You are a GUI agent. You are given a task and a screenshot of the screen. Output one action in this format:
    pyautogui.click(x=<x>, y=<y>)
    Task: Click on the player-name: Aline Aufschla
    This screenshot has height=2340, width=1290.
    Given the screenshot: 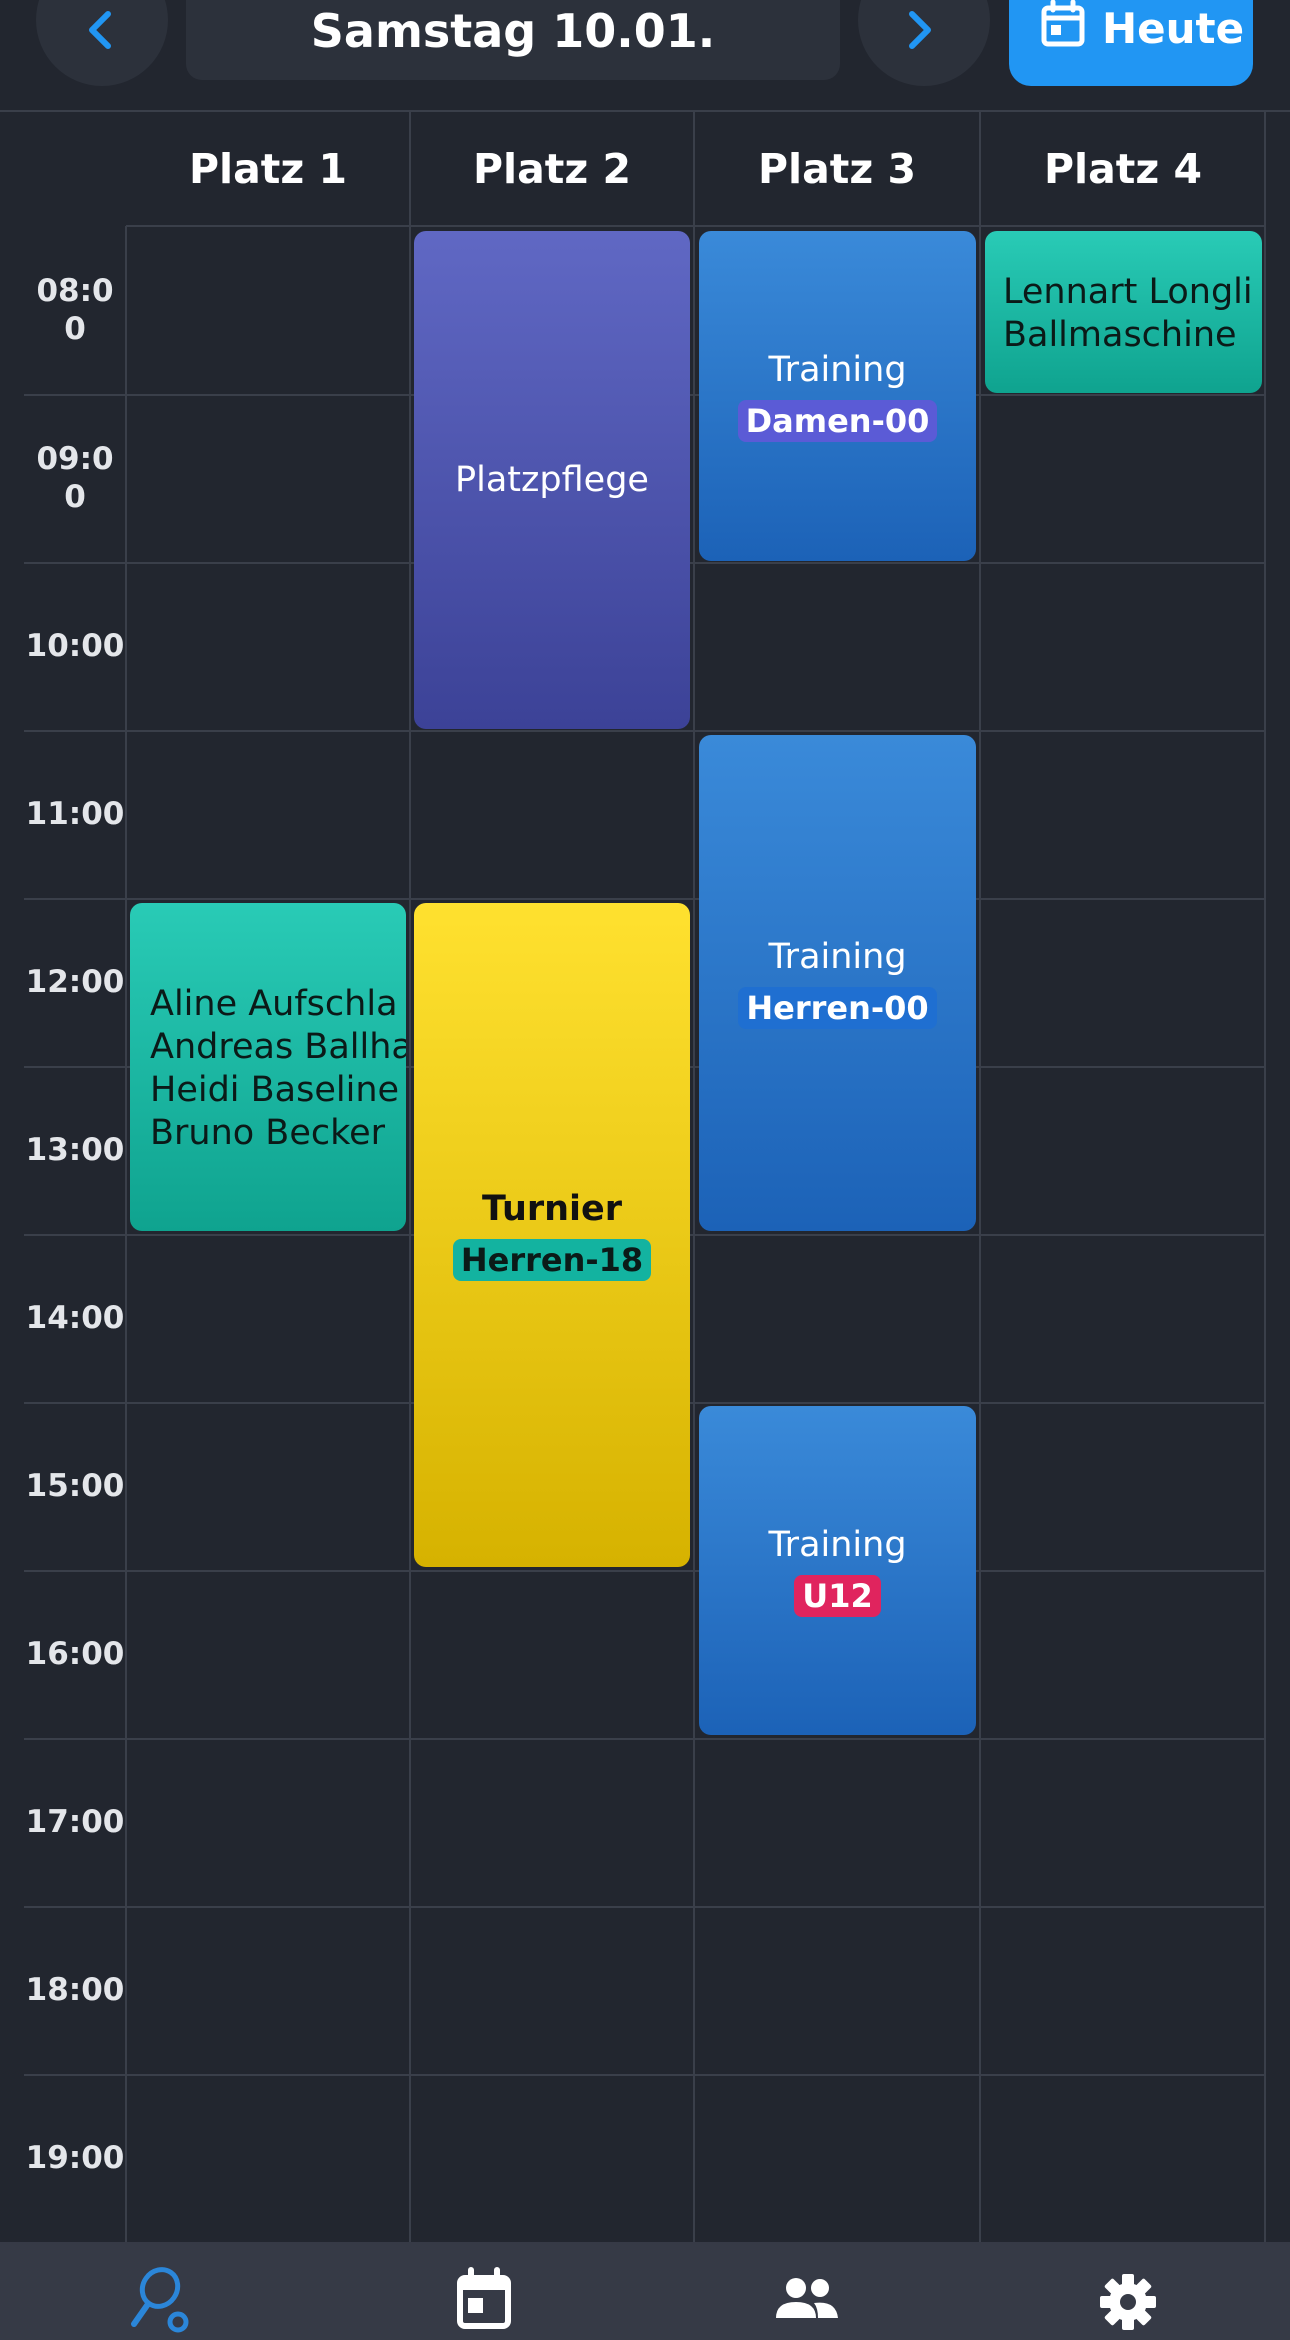 What is the action you would take?
    pyautogui.click(x=274, y=1004)
    